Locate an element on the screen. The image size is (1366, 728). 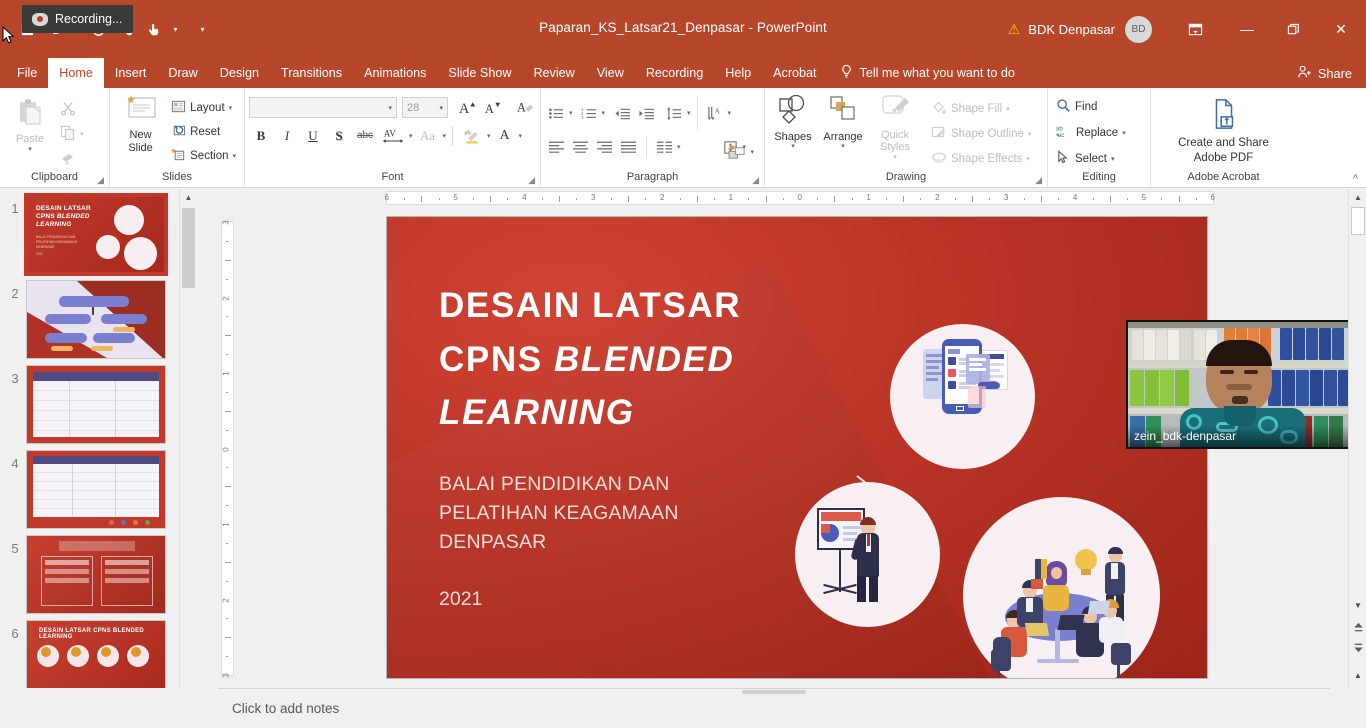
tab-review: Review is located at coordinates (553, 73).